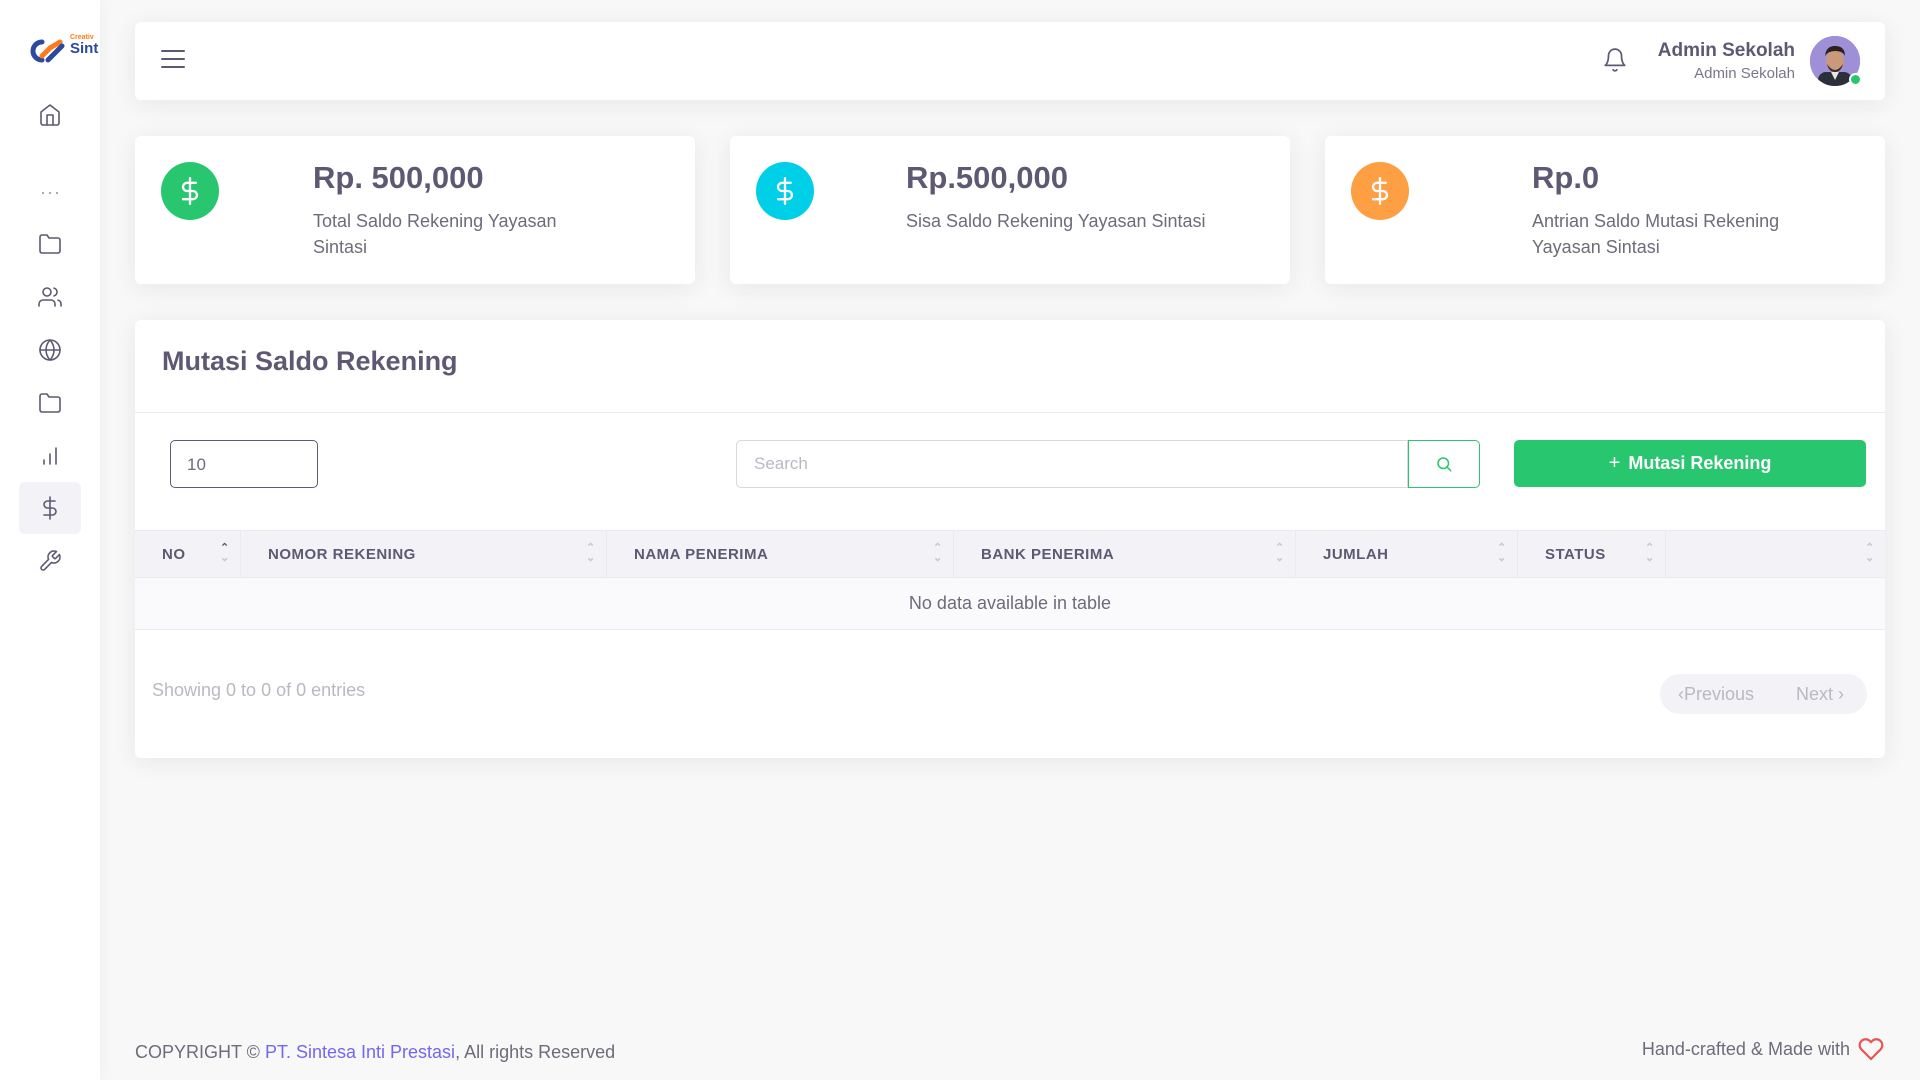 The width and height of the screenshot is (1920, 1080). I want to click on previous-label: Previous, so click(1719, 694).